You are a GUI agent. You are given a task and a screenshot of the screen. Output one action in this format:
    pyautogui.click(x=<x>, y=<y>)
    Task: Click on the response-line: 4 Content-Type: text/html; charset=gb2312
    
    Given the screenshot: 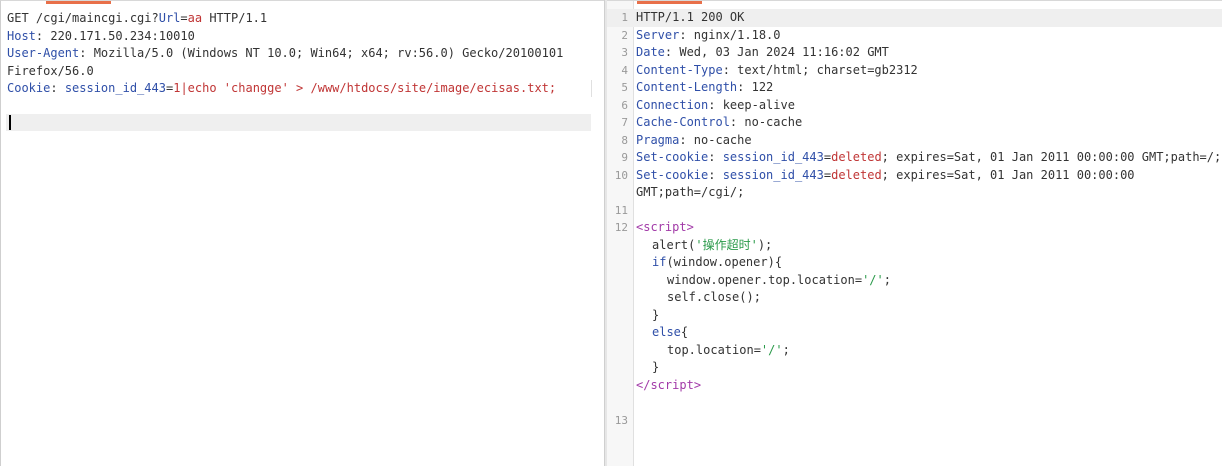 What is the action you would take?
    pyautogui.click(x=769, y=69)
    